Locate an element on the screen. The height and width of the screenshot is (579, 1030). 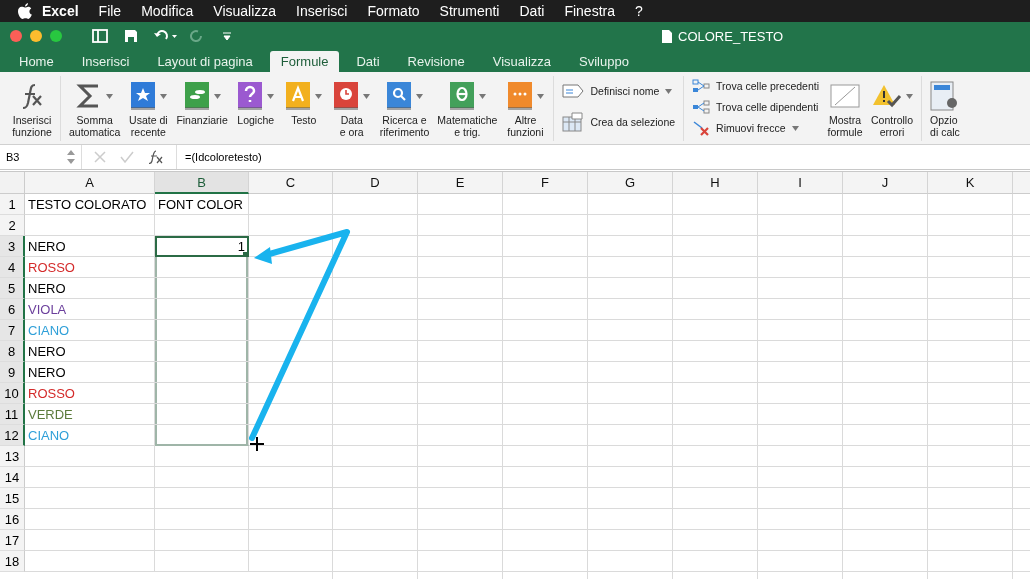
close-button is located at coordinates (16, 36).